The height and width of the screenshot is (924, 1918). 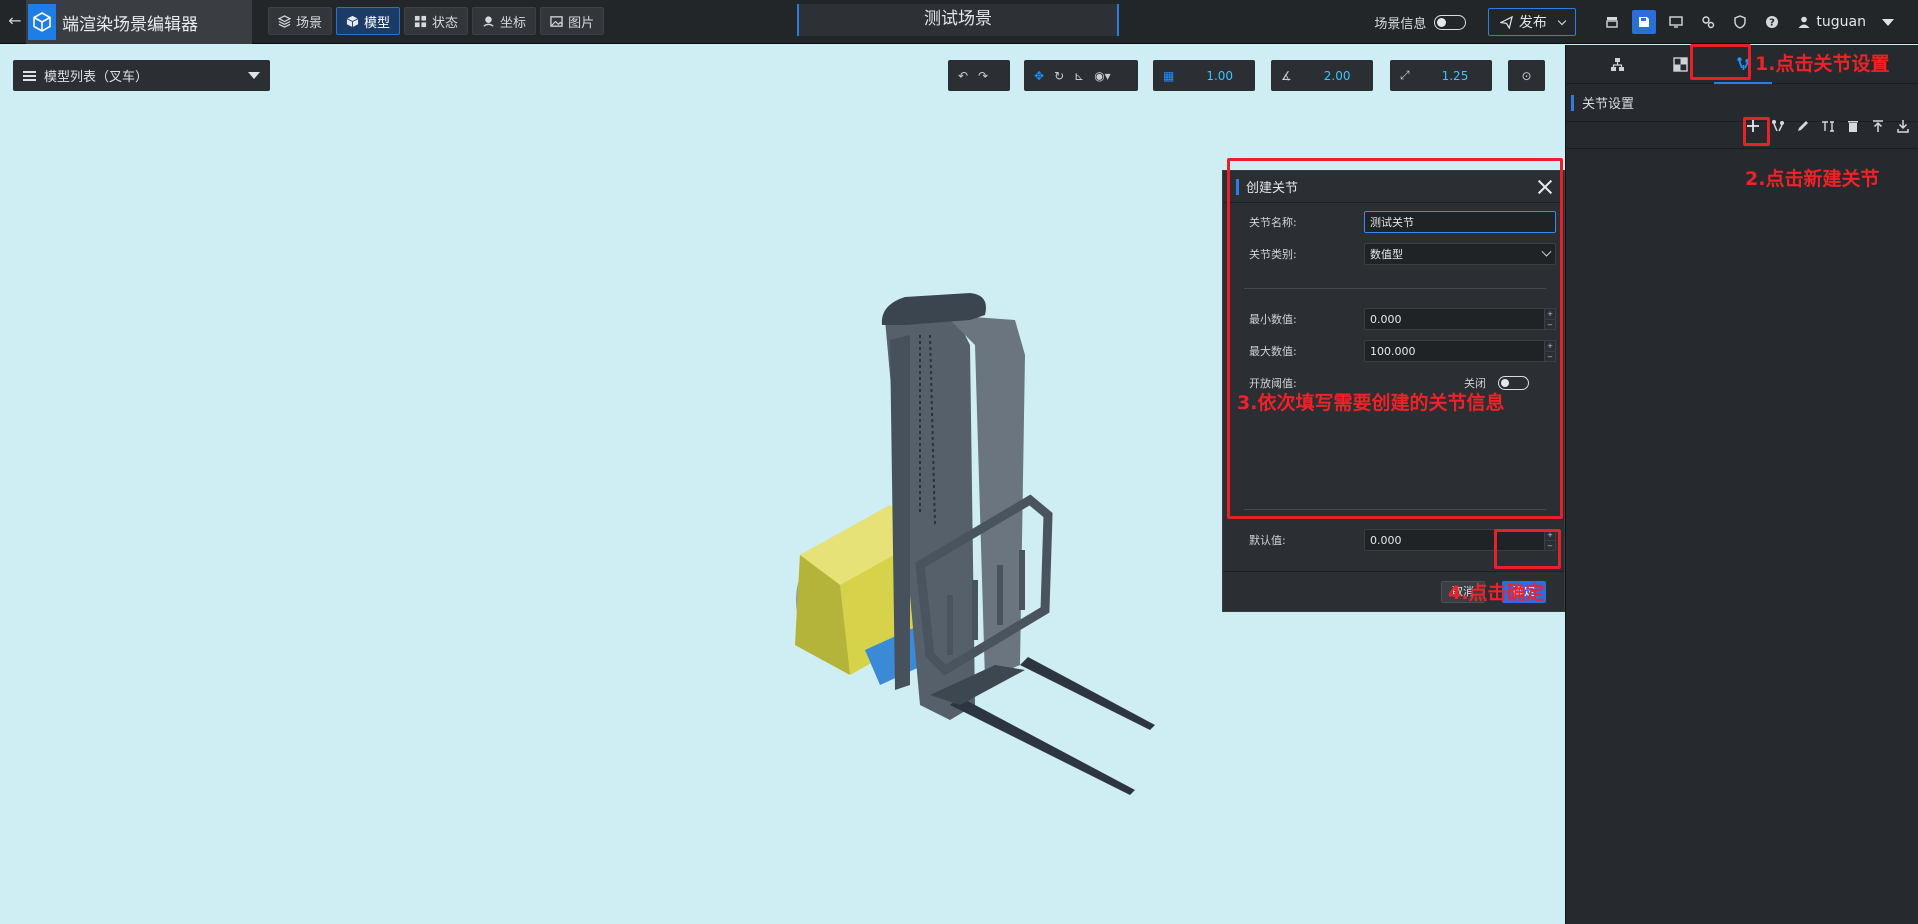 I want to click on view-mode-icon: ◉▾, so click(x=1102, y=76).